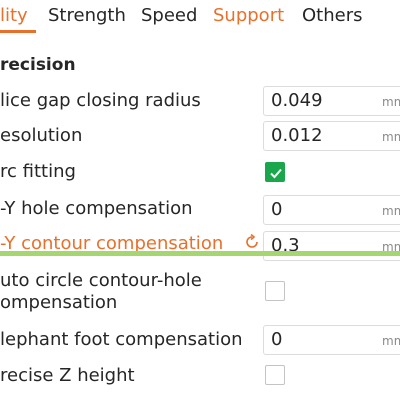 The image size is (400, 400). What do you see at coordinates (297, 135) in the screenshot?
I see `input-value: 0.012` at bounding box center [297, 135].